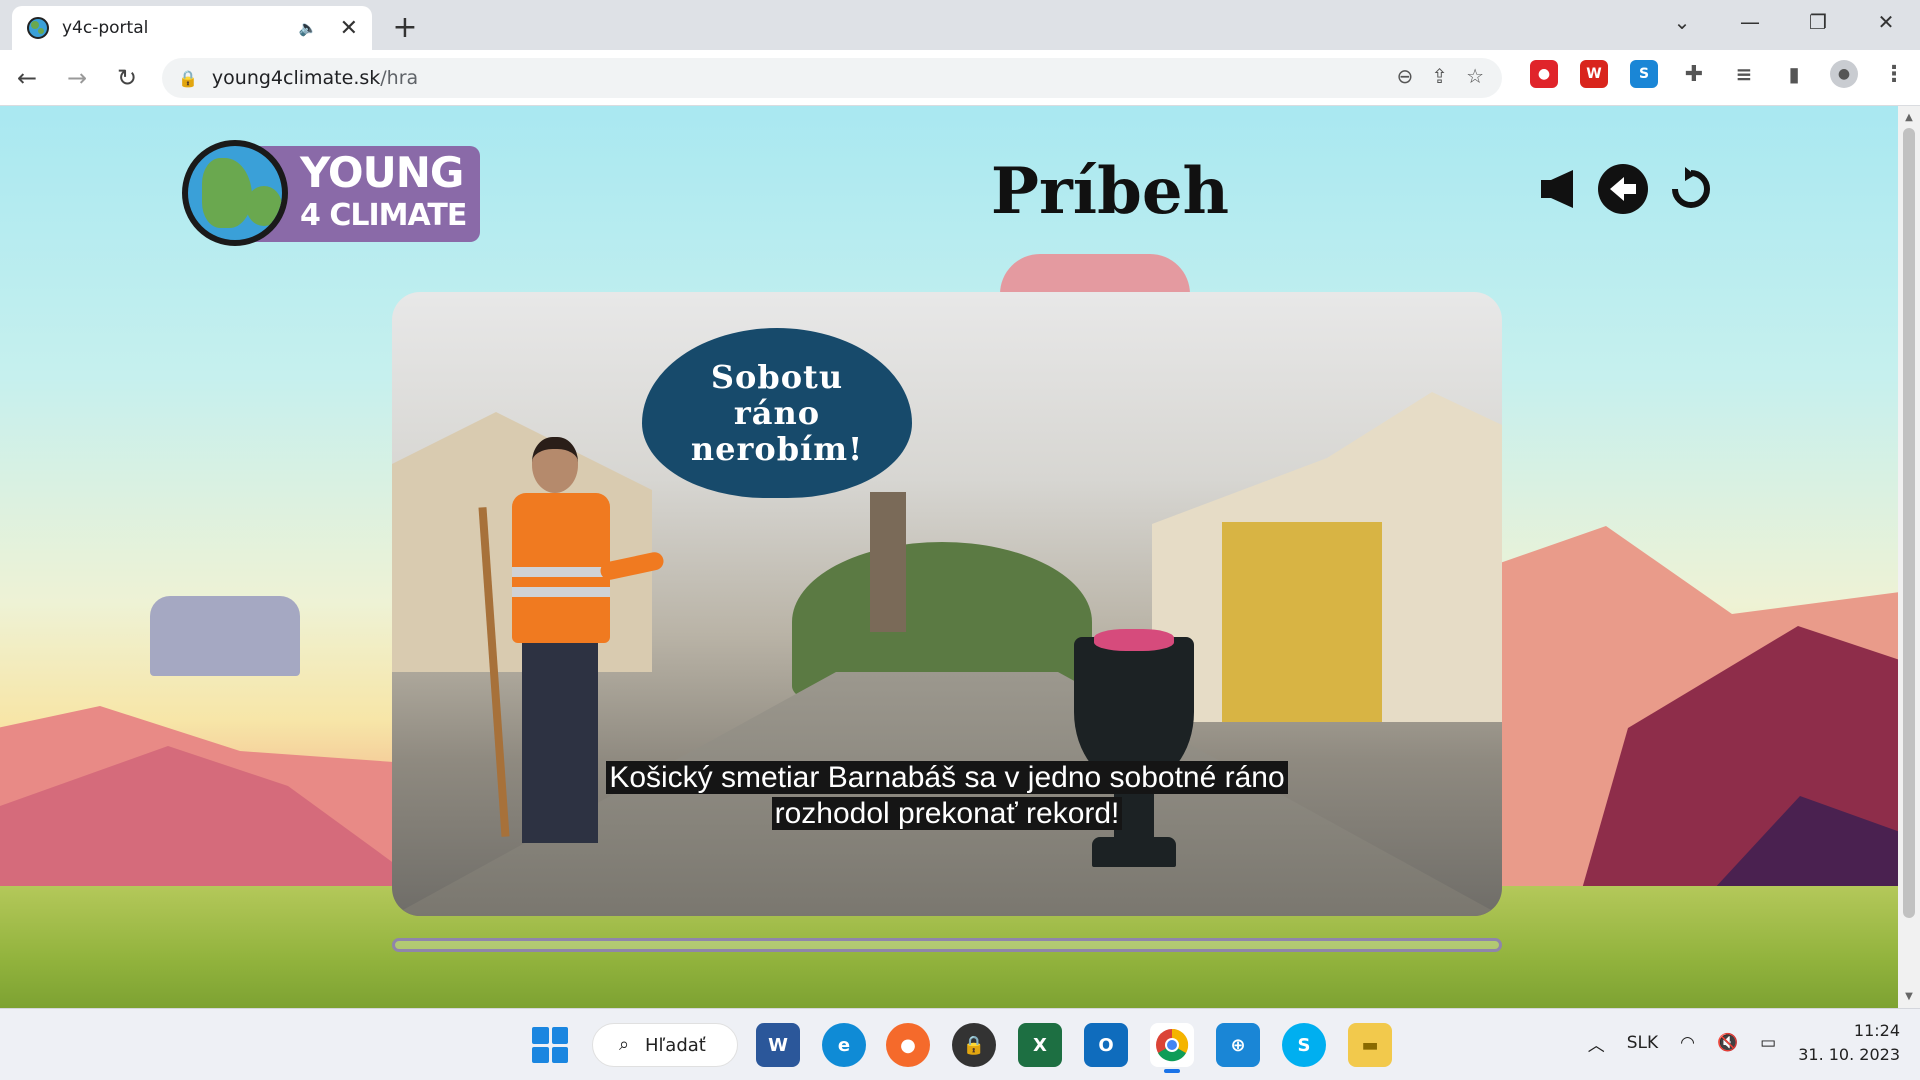 The height and width of the screenshot is (1080, 1920). Describe the element at coordinates (888, 562) in the screenshot. I see `scene-cathedral-tower` at that location.